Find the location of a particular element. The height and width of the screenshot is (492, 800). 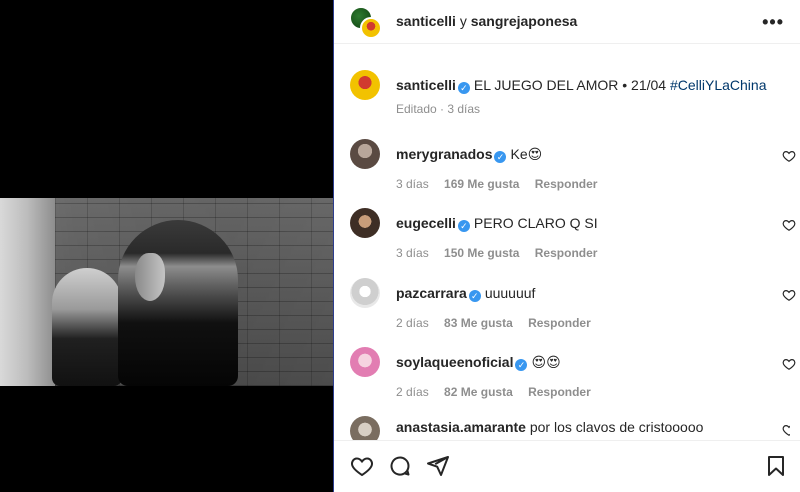

comment-username: merygranados is located at coordinates (444, 154).